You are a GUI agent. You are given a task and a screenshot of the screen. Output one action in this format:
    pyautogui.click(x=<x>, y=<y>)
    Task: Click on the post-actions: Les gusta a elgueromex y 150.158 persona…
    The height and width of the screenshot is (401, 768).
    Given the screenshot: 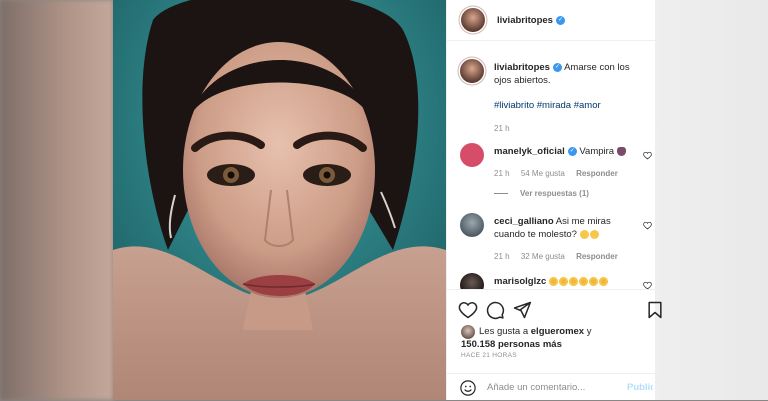 What is the action you would take?
    pyautogui.click(x=554, y=331)
    